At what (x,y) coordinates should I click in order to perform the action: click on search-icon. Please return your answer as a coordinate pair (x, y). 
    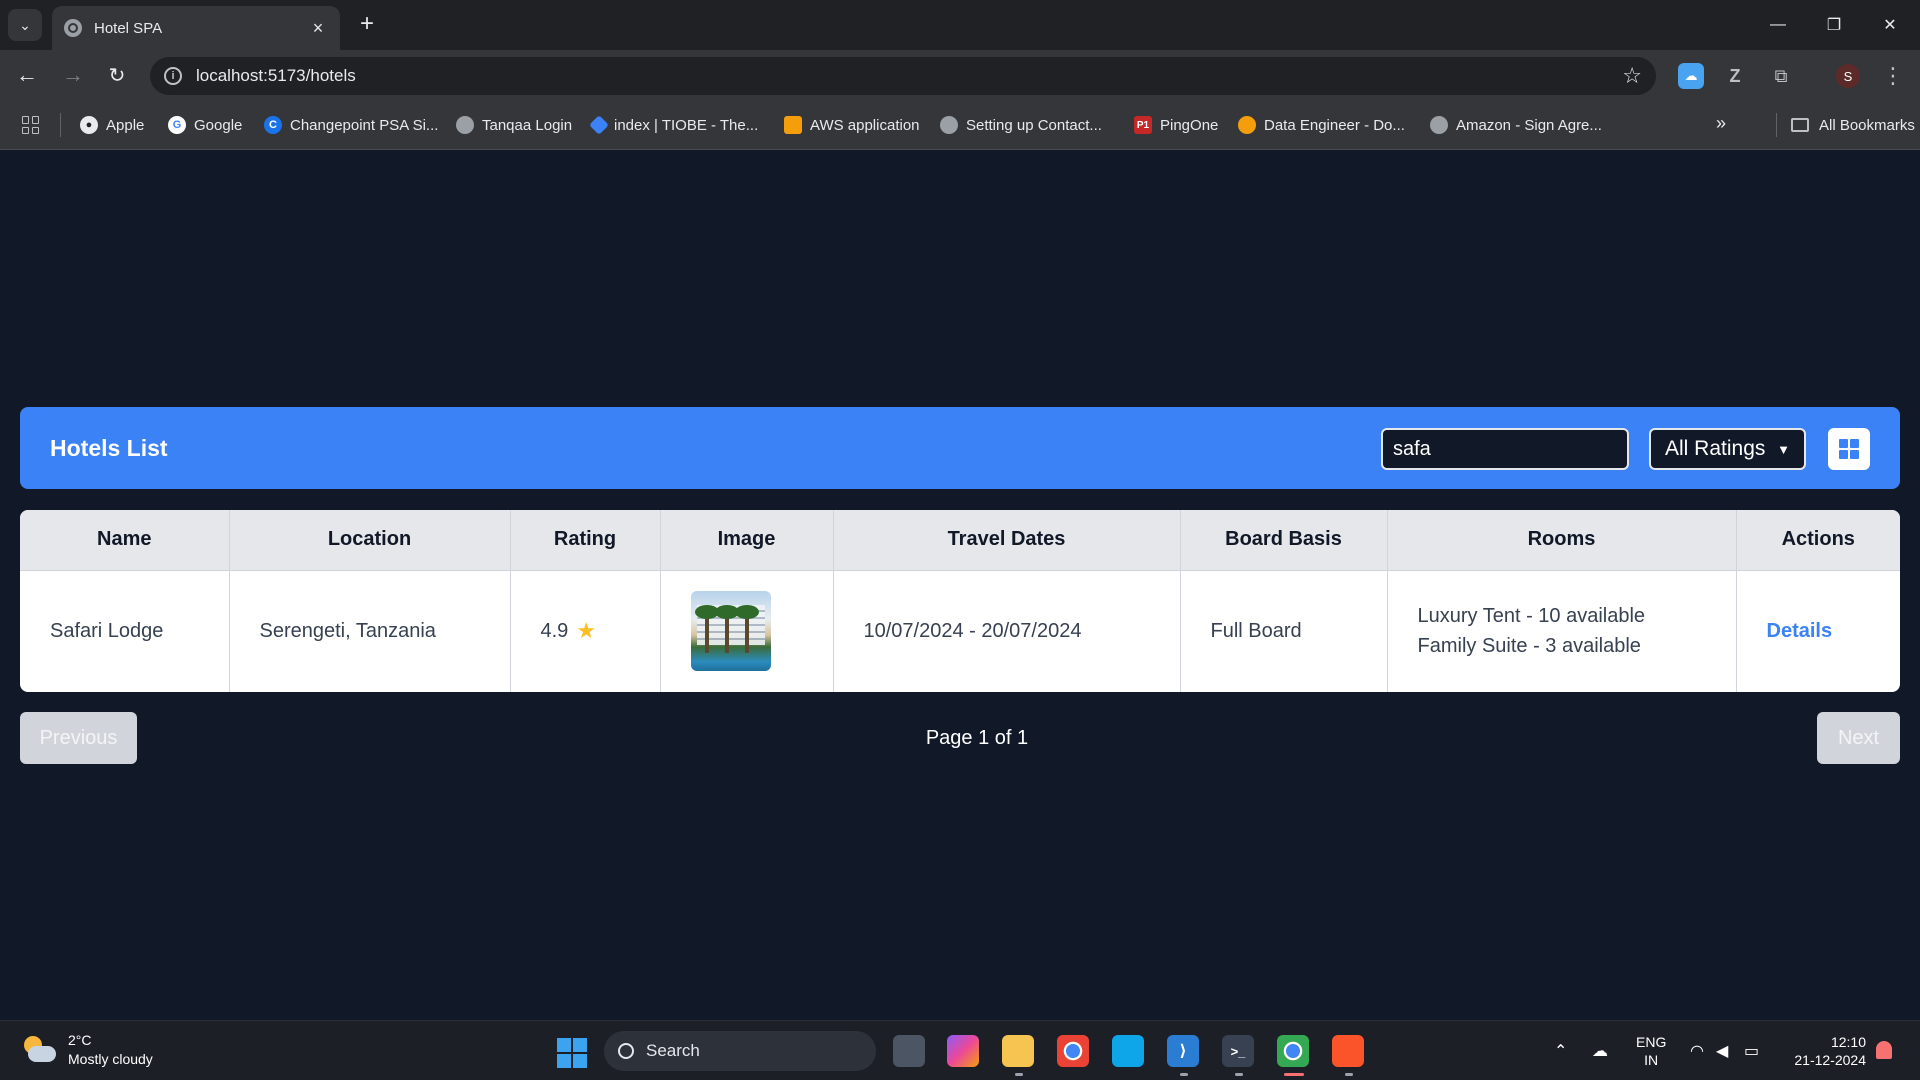
    Looking at the image, I should click on (626, 1051).